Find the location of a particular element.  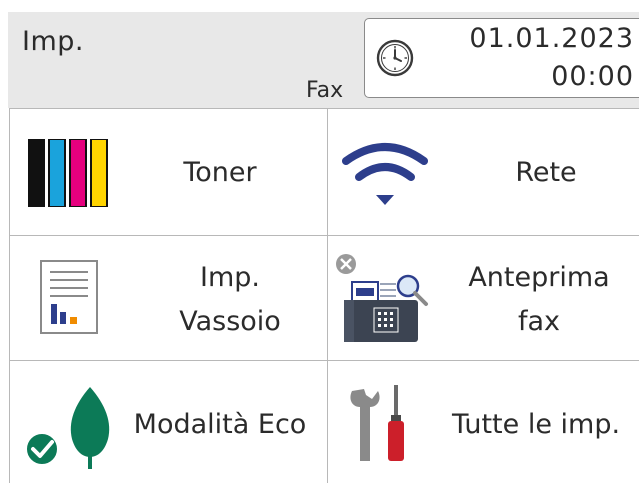

all-settings-label: Tutte le imp. is located at coordinates (536, 424).